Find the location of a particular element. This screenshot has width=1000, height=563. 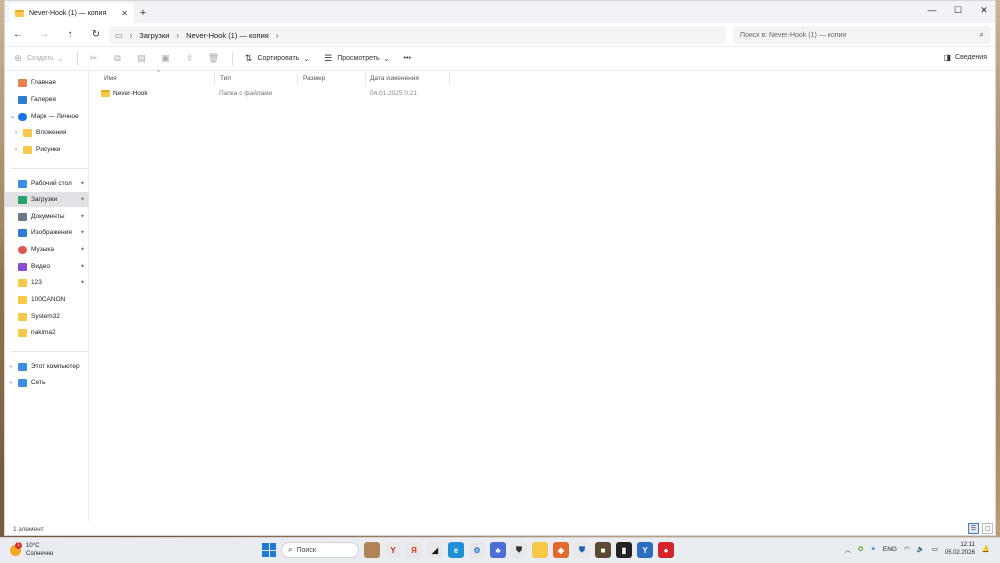

chevron-up-icon: ︿ is located at coordinates (847, 549).